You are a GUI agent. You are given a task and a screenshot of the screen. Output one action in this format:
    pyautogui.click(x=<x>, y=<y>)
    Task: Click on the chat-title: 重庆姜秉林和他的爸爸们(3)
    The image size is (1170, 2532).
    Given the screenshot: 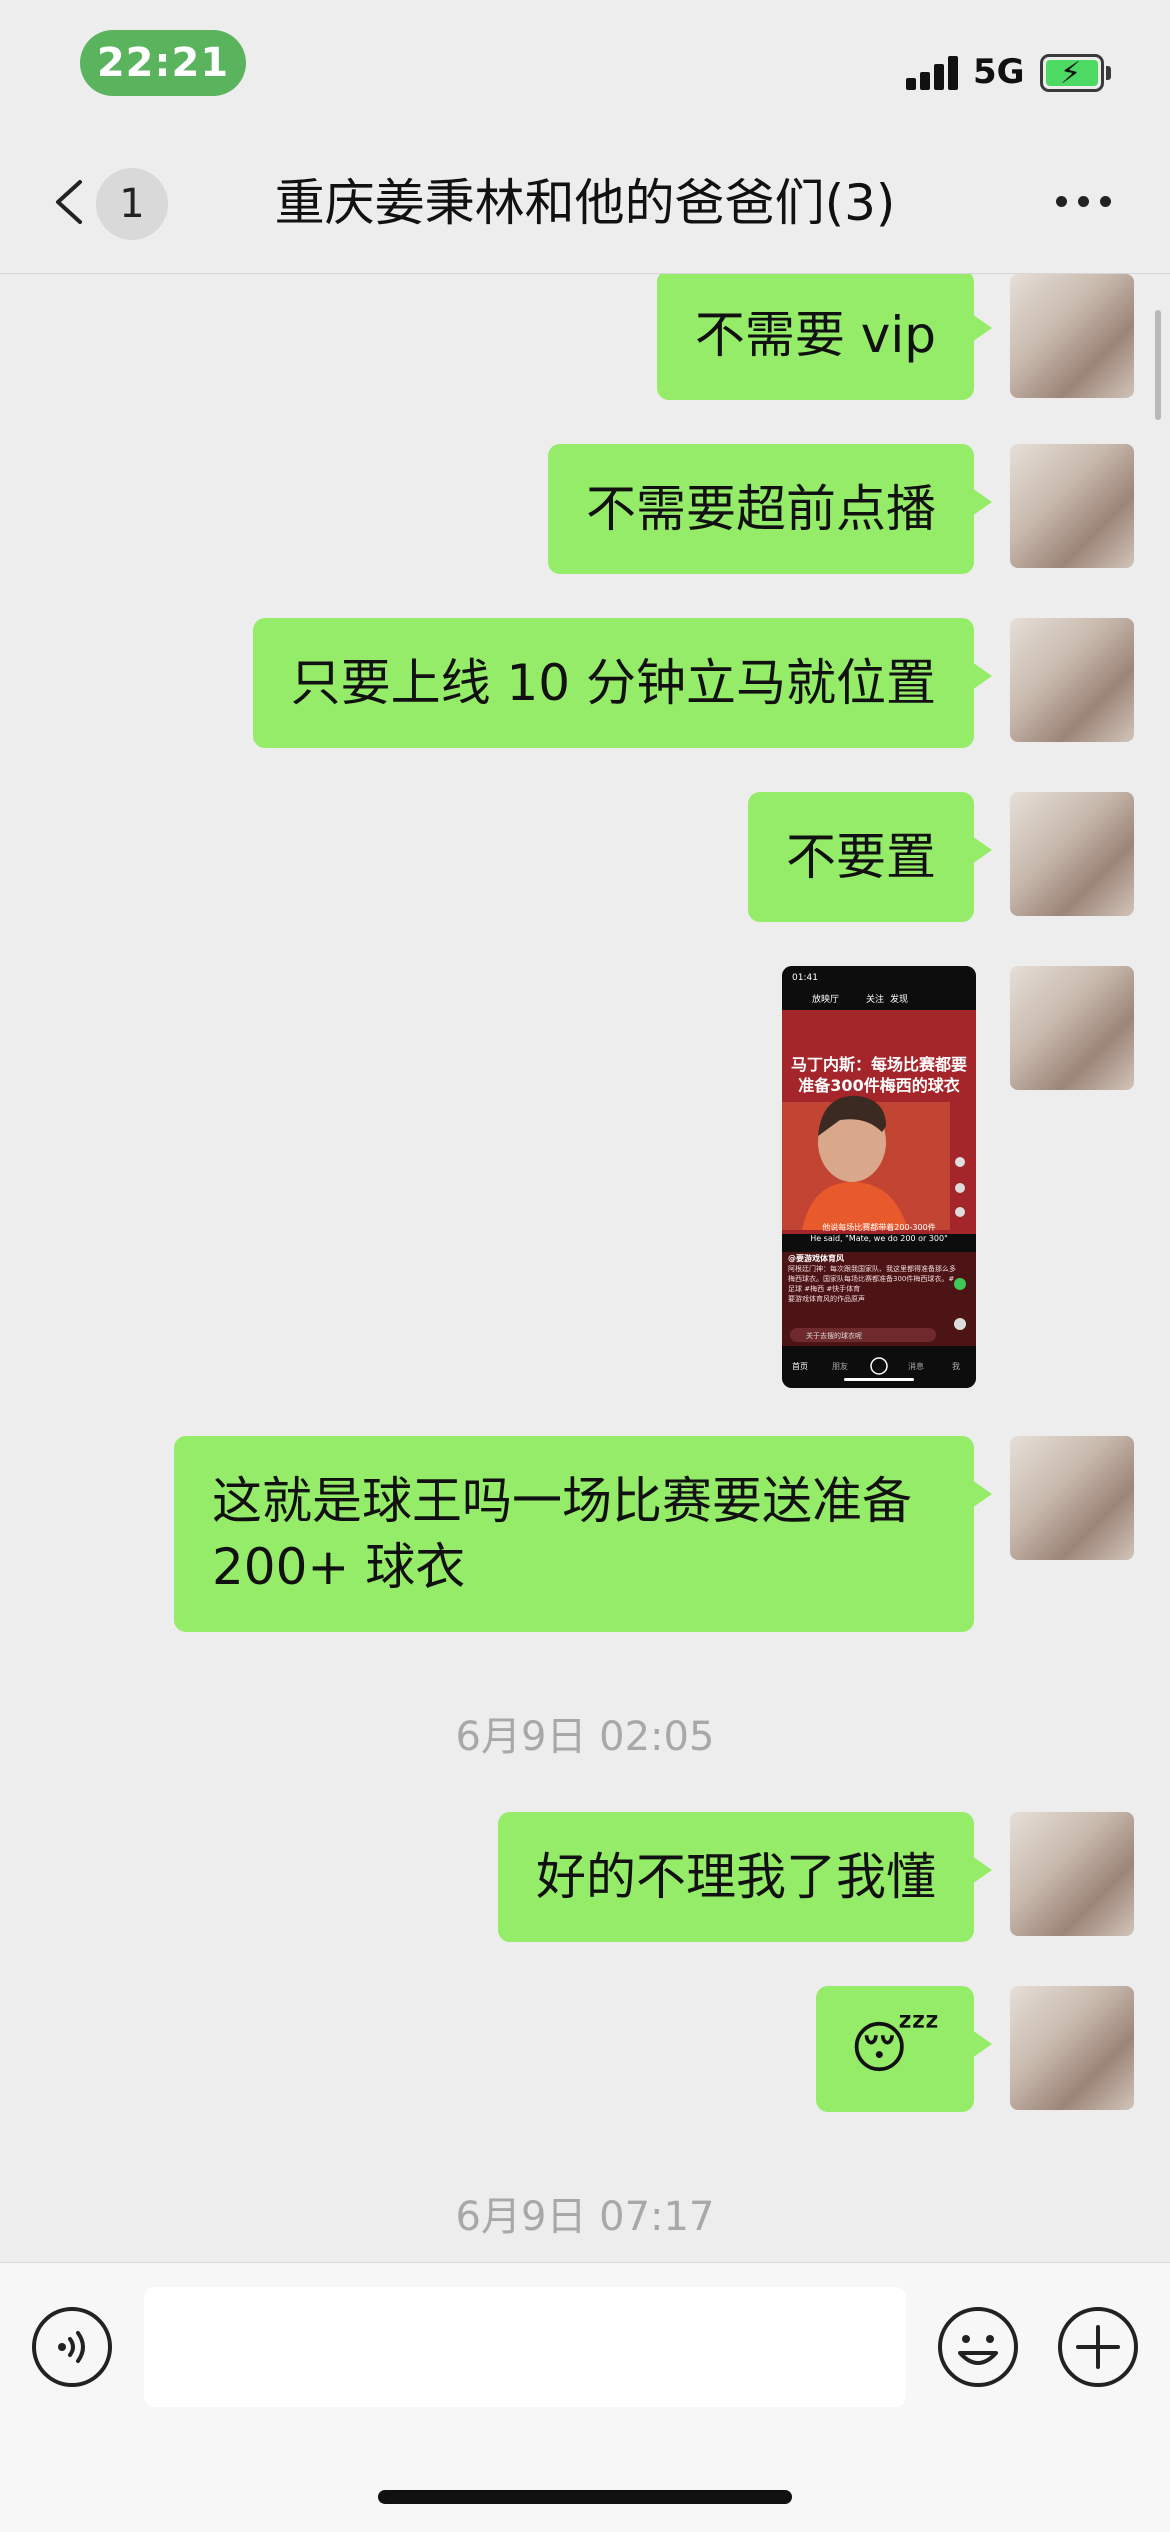 What is the action you would take?
    pyautogui.click(x=585, y=203)
    